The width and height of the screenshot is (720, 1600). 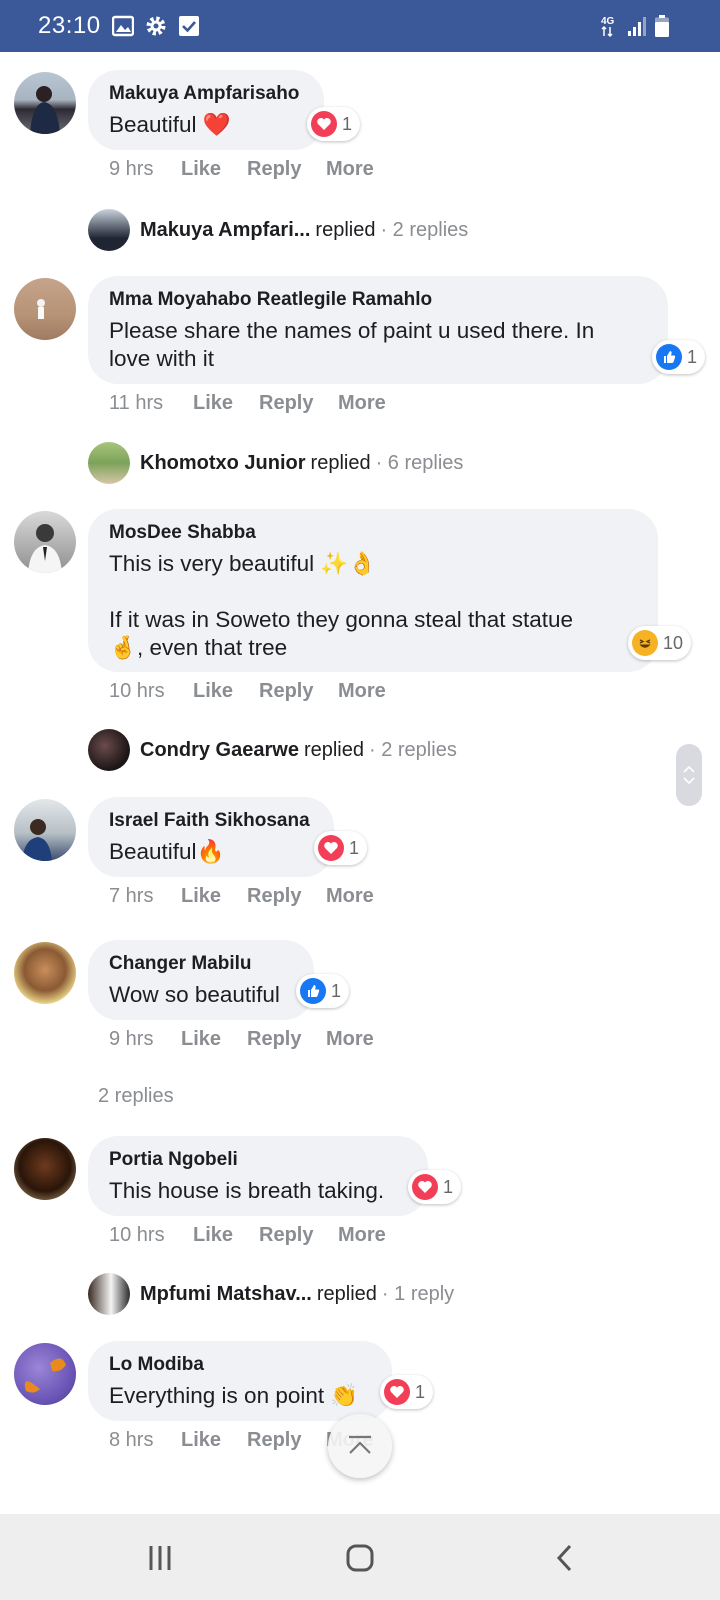 I want to click on commenter-name: Changer Mabilu, so click(x=201, y=964).